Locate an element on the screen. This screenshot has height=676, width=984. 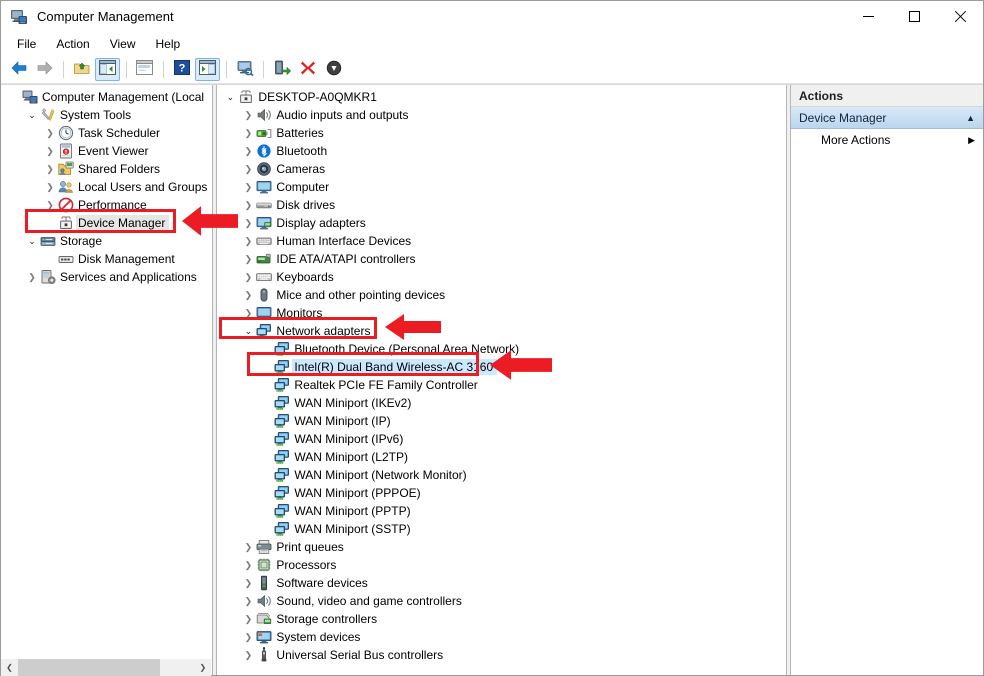
tree-item-bluetooth: ❯ Bluetooth is located at coordinates (501, 151).